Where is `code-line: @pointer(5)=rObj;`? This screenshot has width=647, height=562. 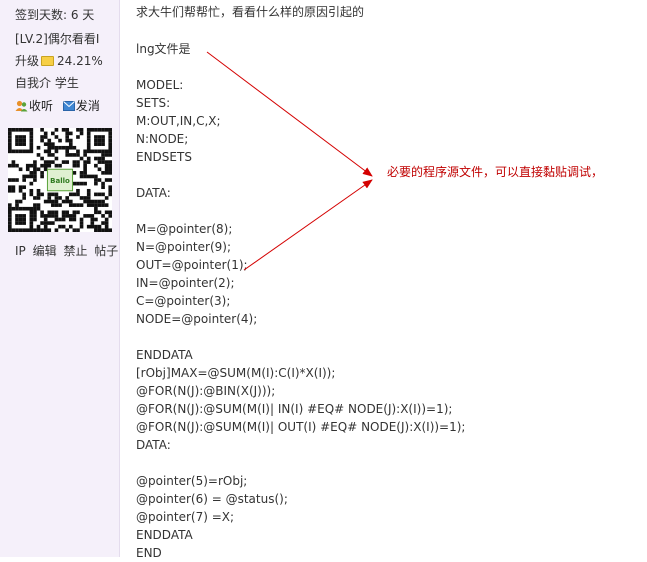 code-line: @pointer(5)=rObj; is located at coordinates (192, 481).